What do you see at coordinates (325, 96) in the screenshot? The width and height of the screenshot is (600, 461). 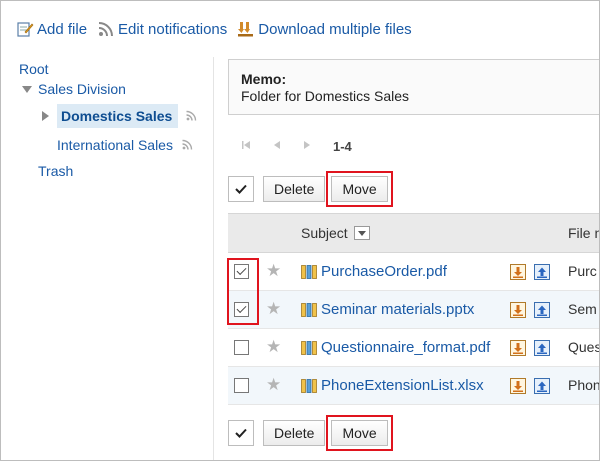 I see `memo-text: Folder for Domestics Sales` at bounding box center [325, 96].